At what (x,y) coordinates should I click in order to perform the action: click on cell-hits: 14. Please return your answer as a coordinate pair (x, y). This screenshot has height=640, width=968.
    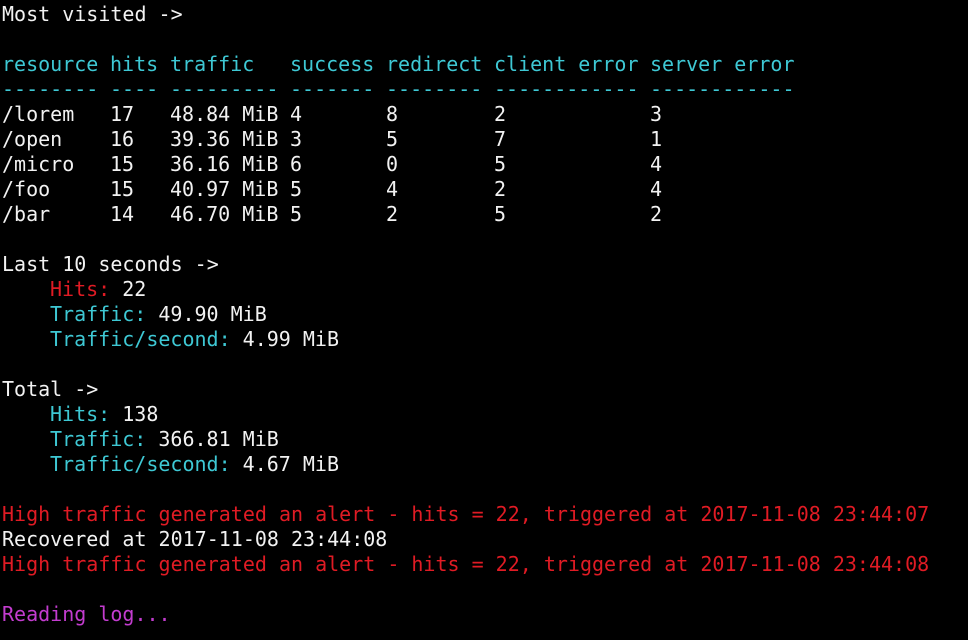
    Looking at the image, I should click on (122, 214).